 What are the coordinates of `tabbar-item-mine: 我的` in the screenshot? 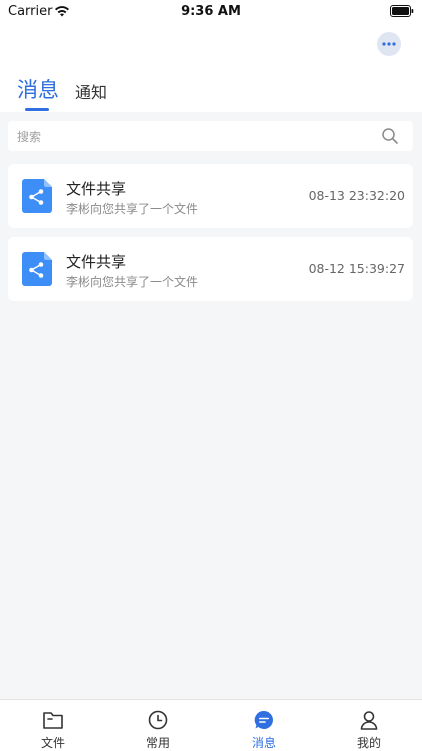 It's located at (369, 725).